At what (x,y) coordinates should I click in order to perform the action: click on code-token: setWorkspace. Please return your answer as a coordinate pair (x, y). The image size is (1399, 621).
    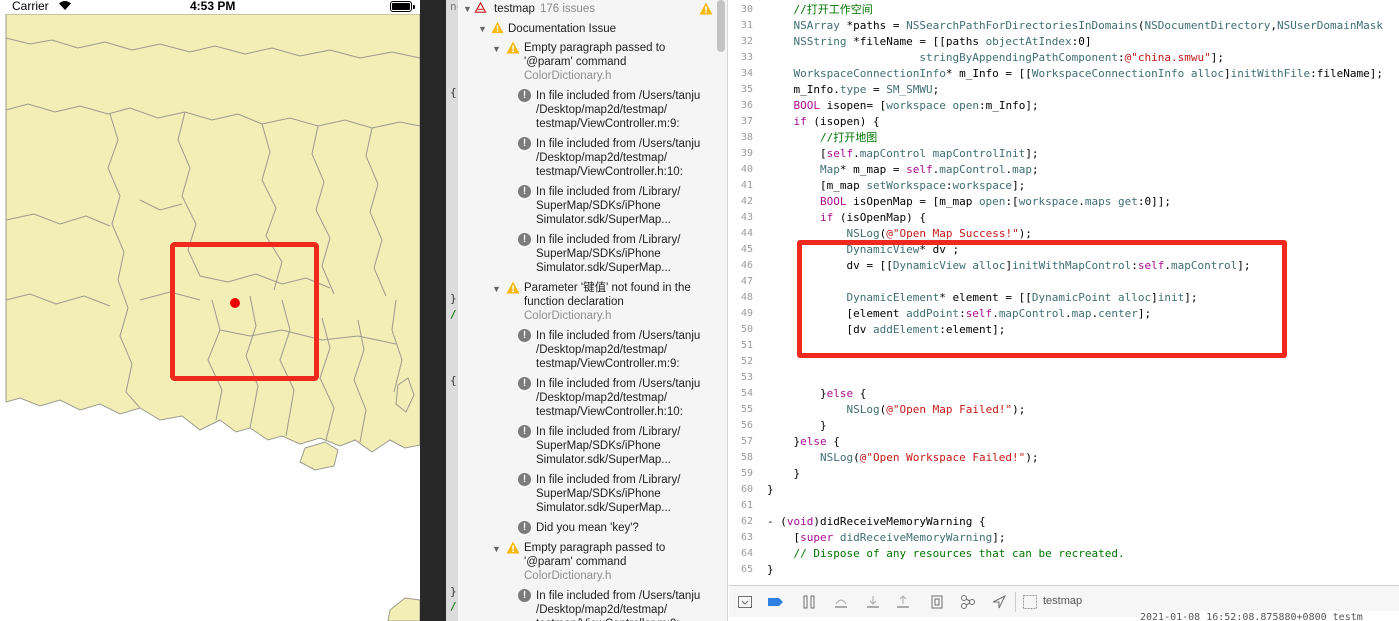
    Looking at the image, I should click on (906, 185).